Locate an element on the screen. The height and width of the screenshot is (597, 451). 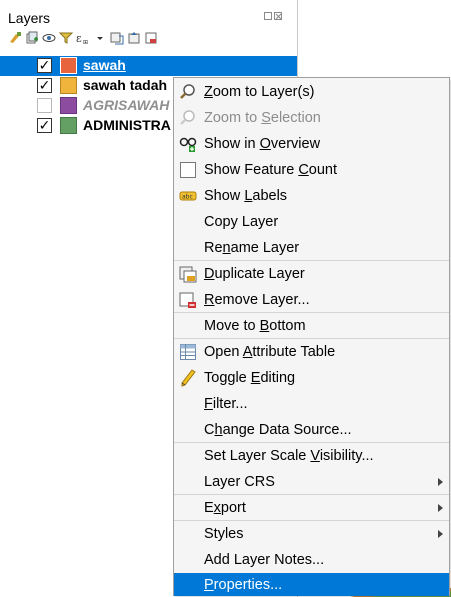
layer-name: sawah is located at coordinates (104, 65).